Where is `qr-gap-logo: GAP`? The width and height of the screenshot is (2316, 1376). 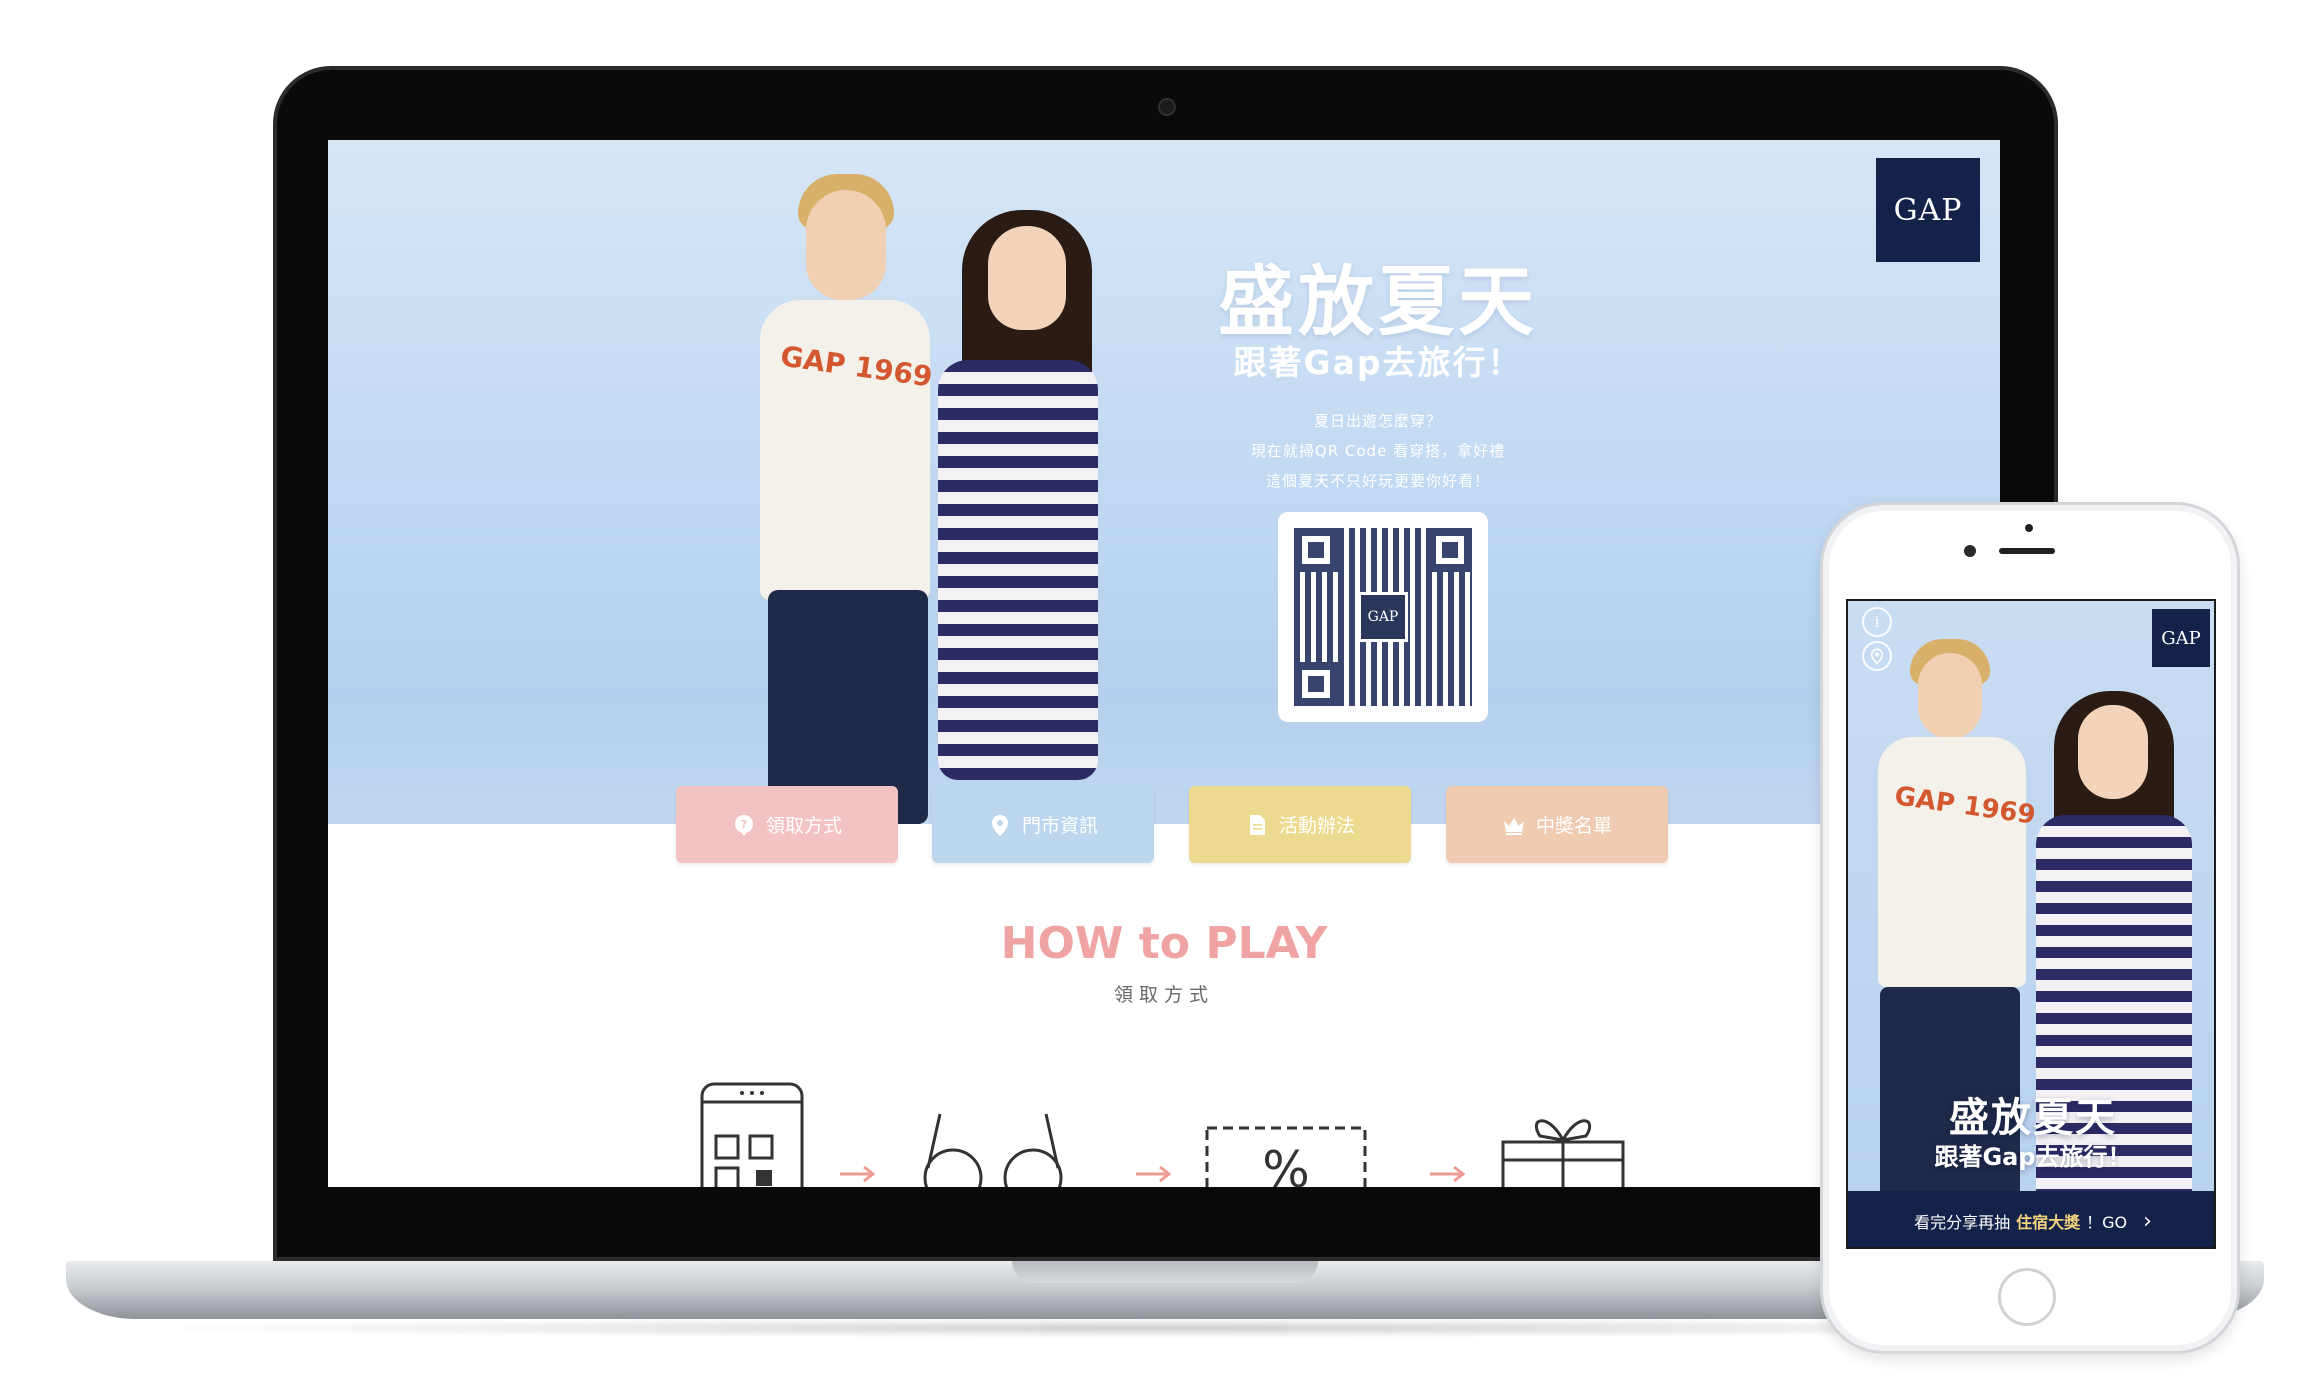
qr-gap-logo: GAP is located at coordinates (1383, 617).